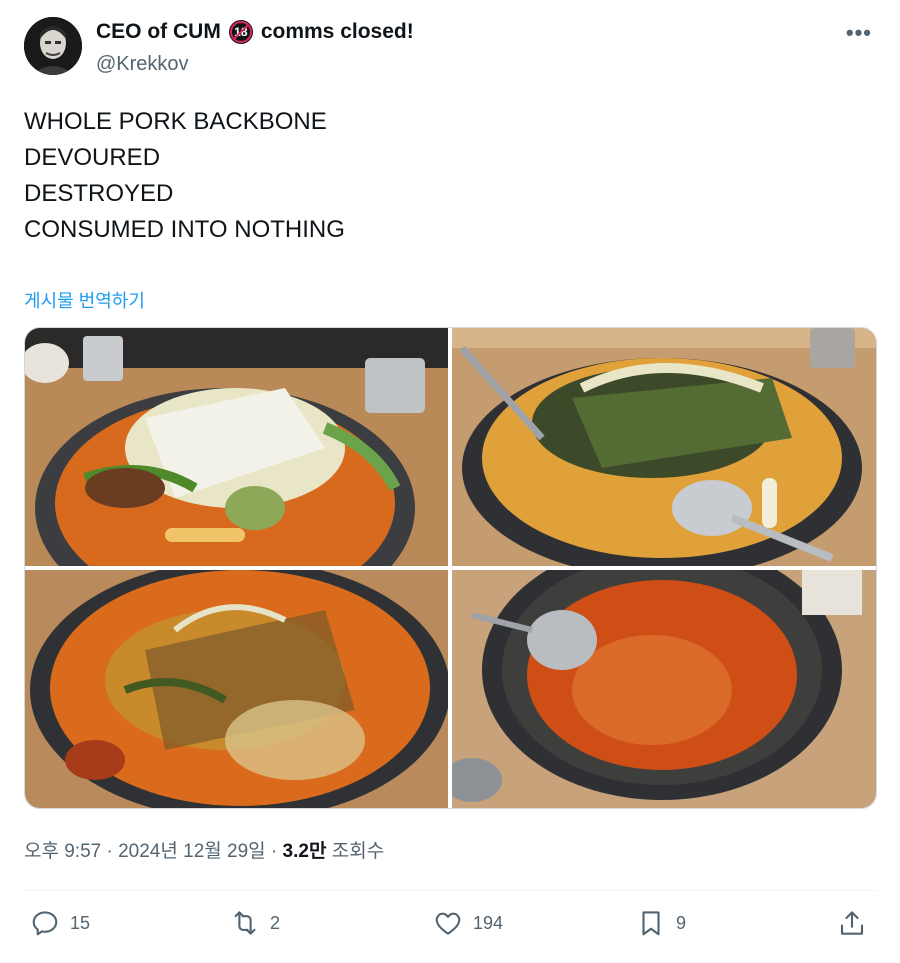 The height and width of the screenshot is (963, 900). I want to click on author-name-row: CEO of CUM 18 comms closed!, so click(255, 32).